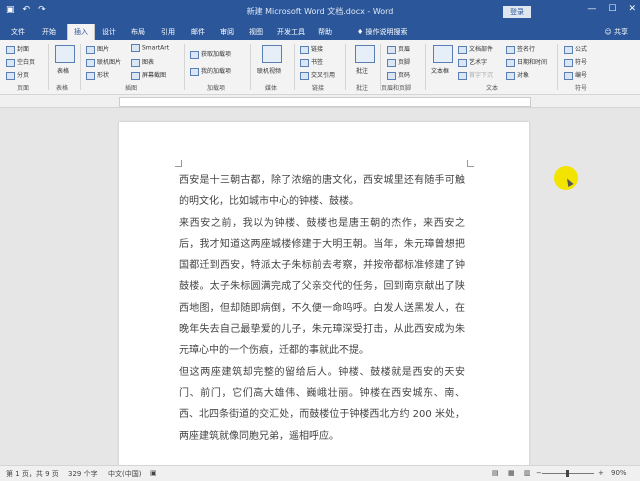 This screenshot has width=640, height=481. I want to click on zoom-out-button: −, so click(539, 473).